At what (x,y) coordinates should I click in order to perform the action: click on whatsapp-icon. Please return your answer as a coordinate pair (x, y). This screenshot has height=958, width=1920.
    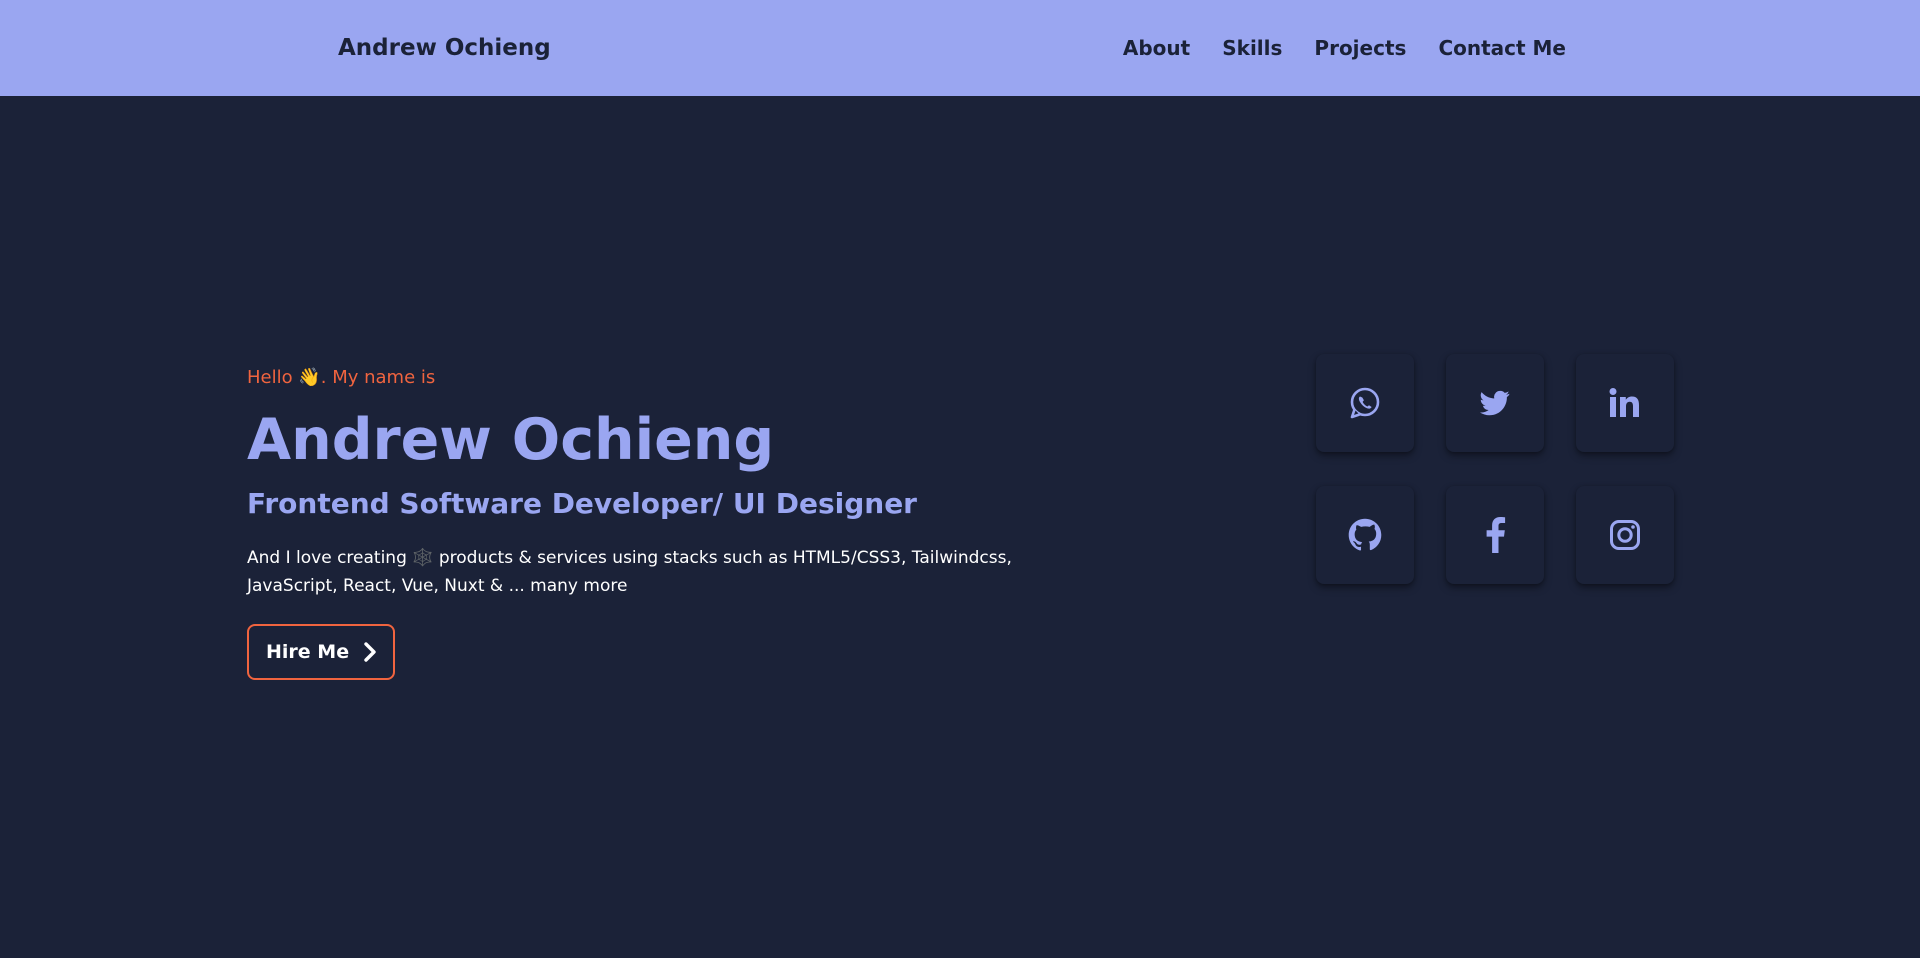
    Looking at the image, I should click on (1365, 403).